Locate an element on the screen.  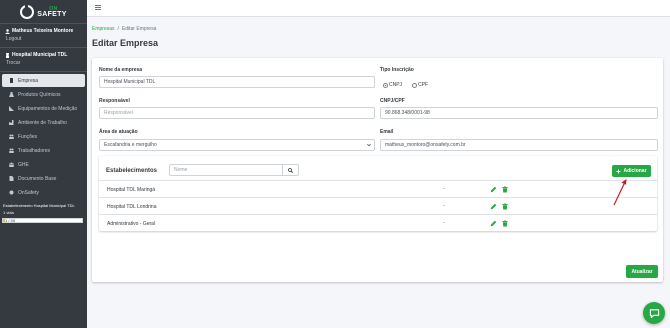
breadcrumb-current: Editar Empresa is located at coordinates (139, 29).